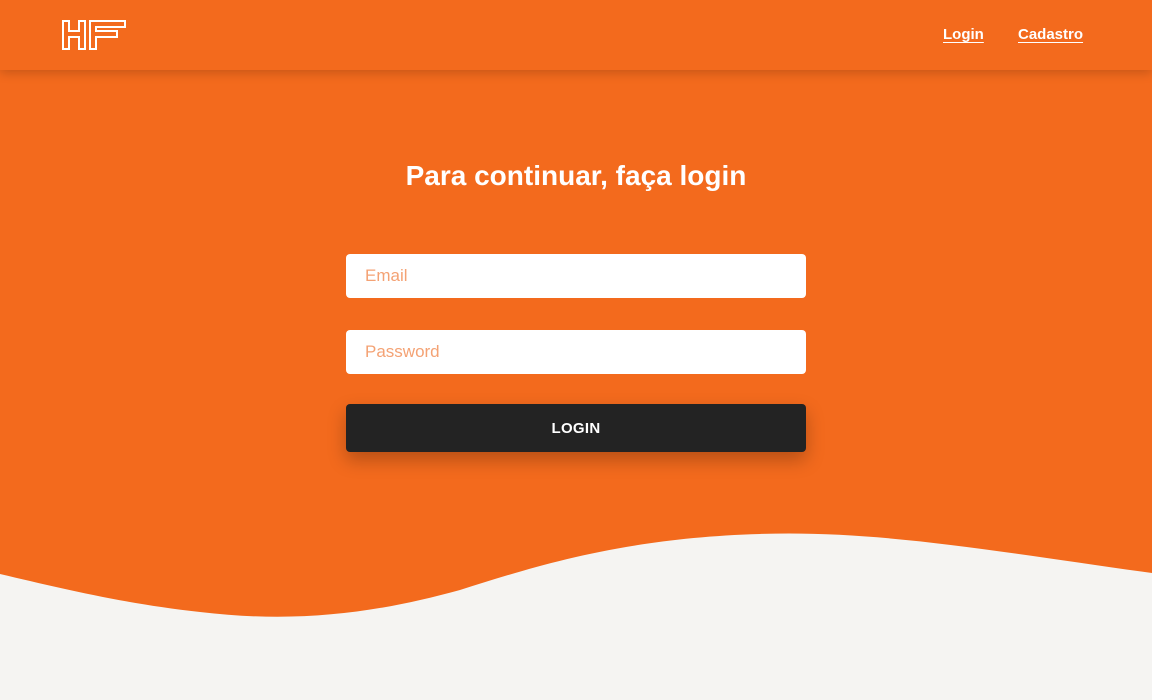 The image size is (1152, 700). I want to click on nav-login-link: Login, so click(963, 34).